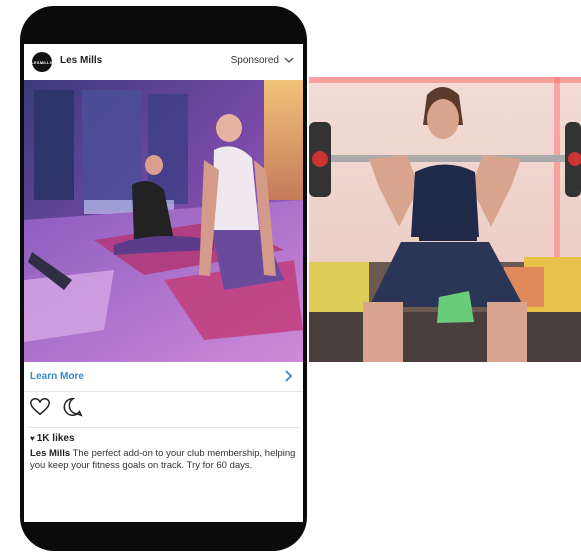 This screenshot has height=553, width=581. I want to click on chevron-right-icon, so click(288, 376).